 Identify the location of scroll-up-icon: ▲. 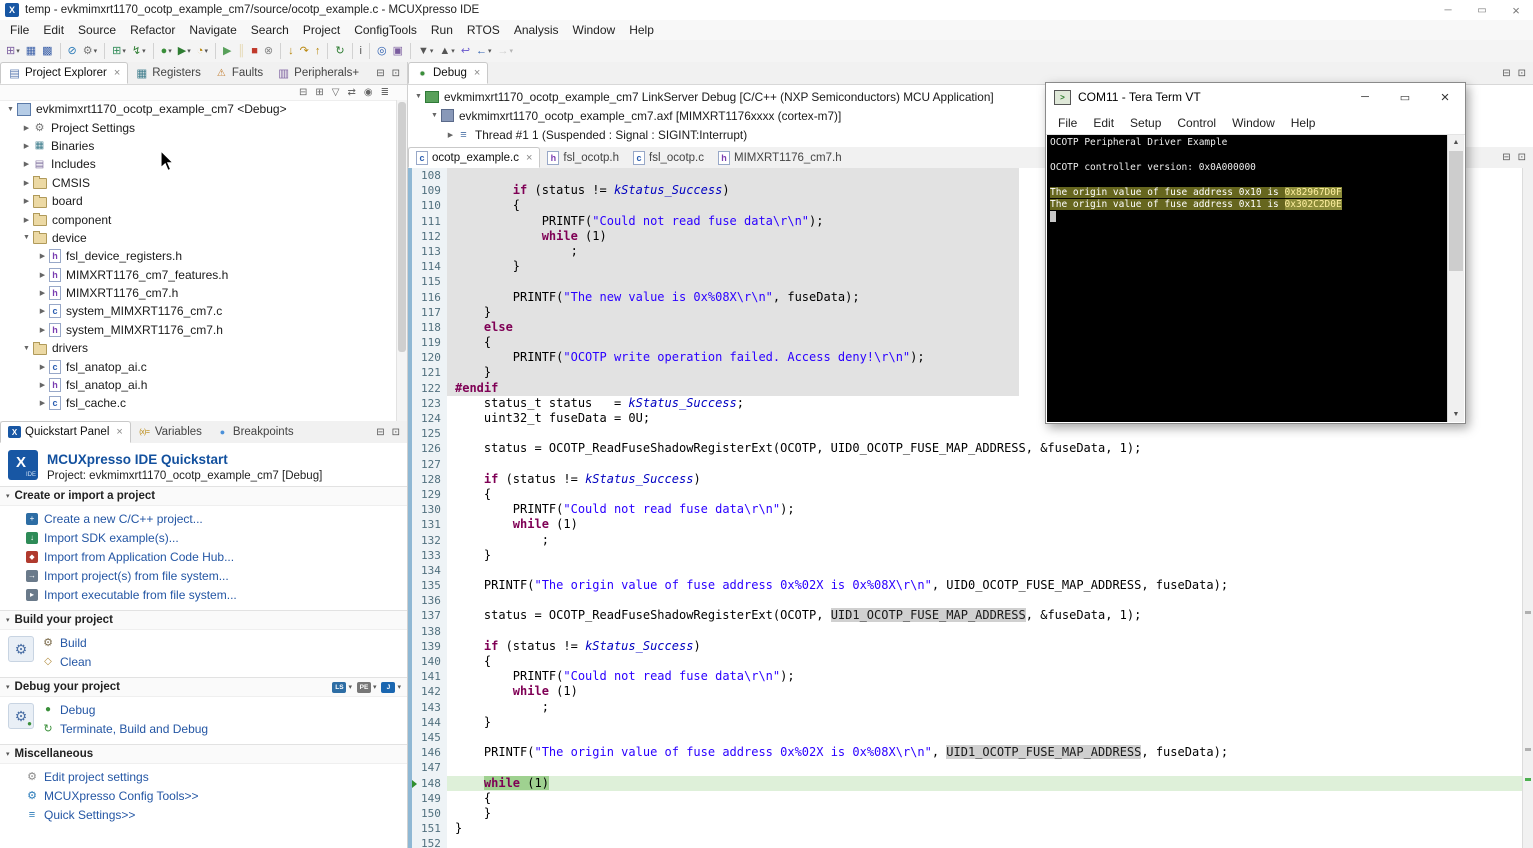
(1456, 142).